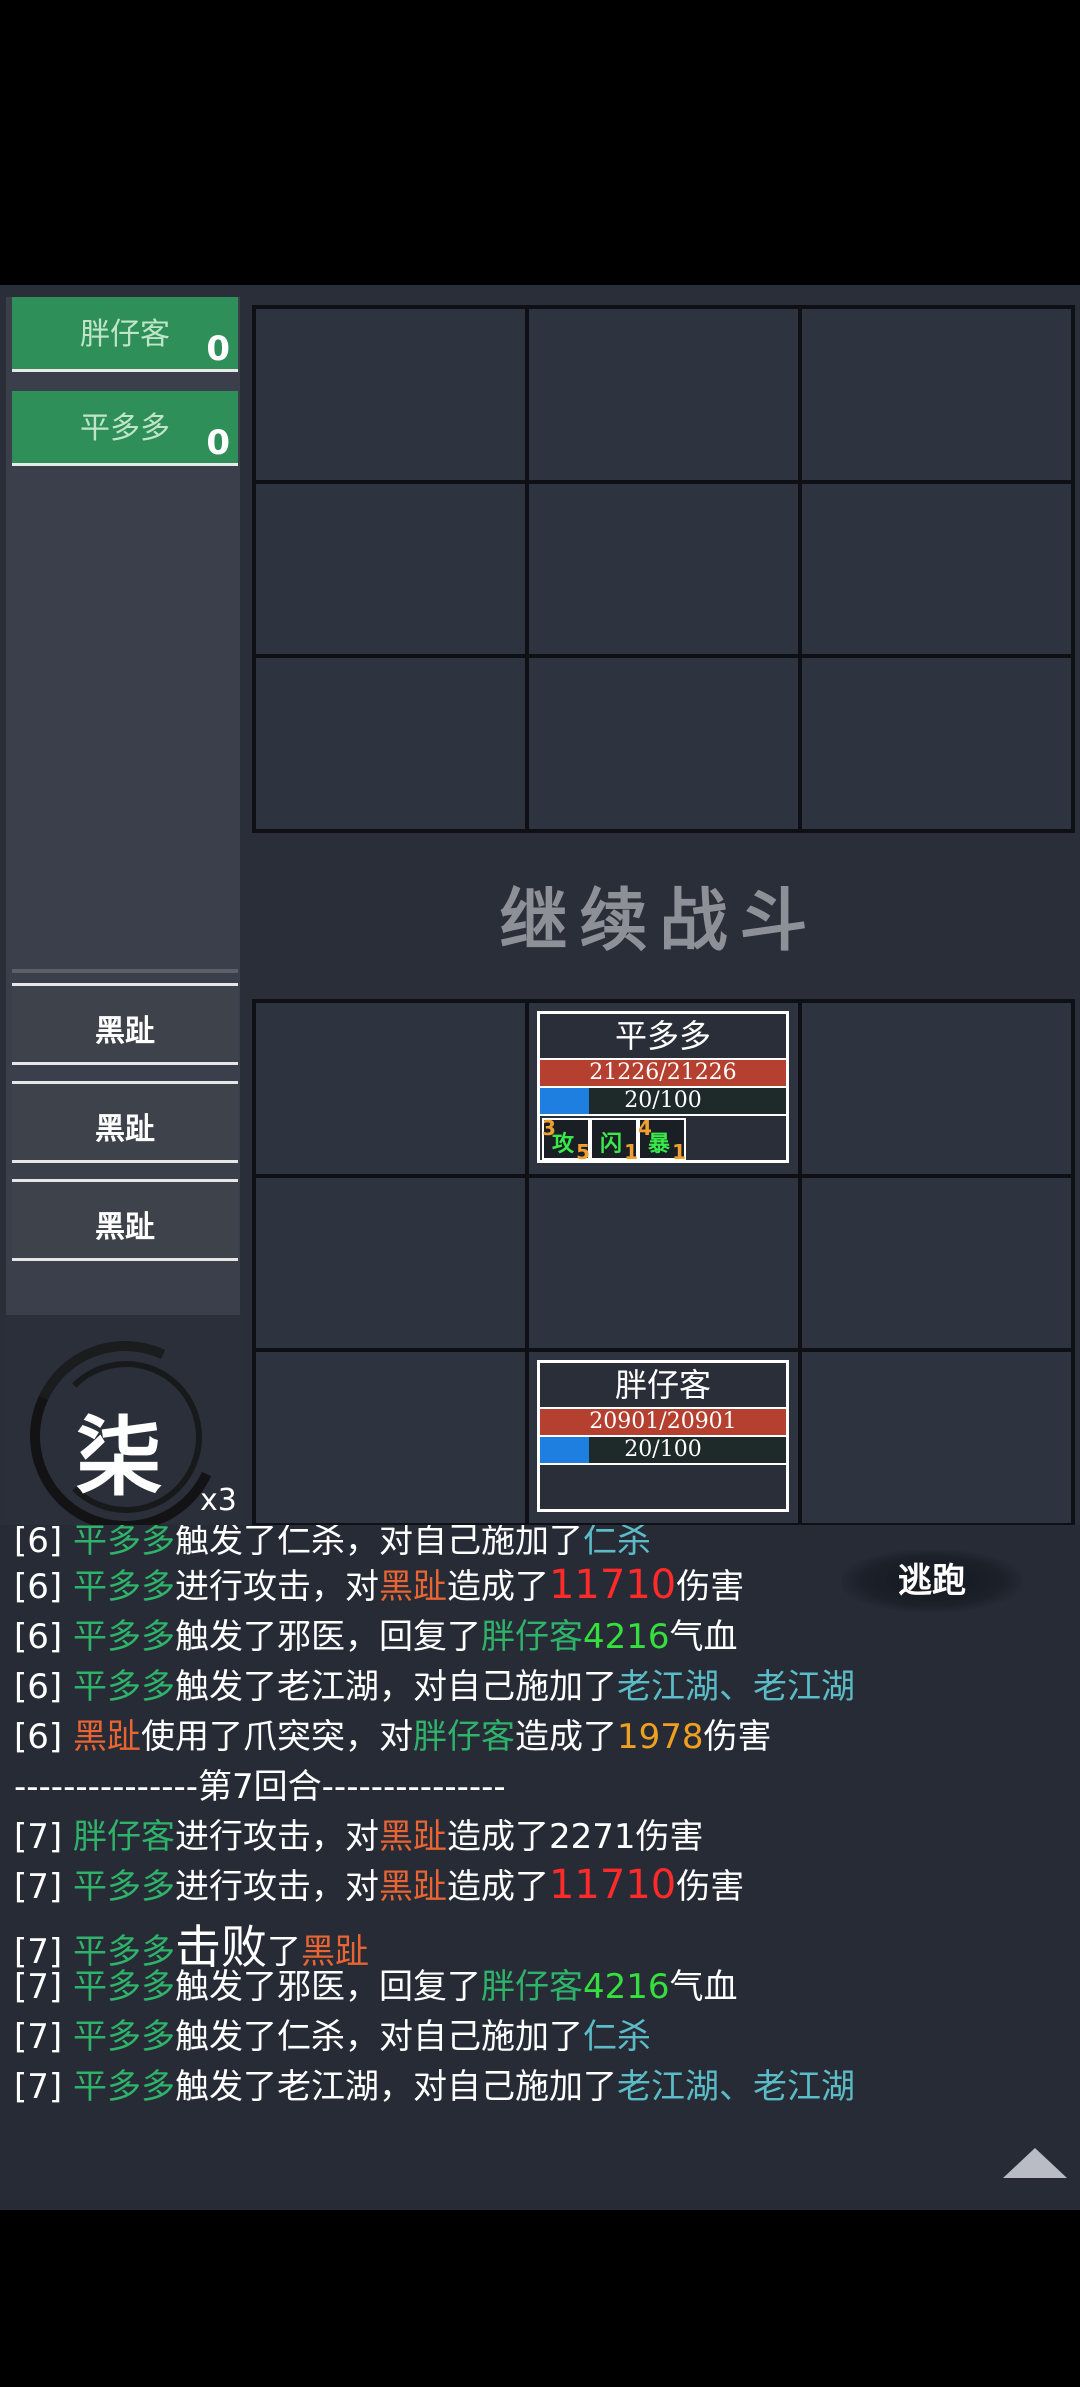 The width and height of the screenshot is (1080, 2387). Describe the element at coordinates (218, 1500) in the screenshot. I see `speed-multiplier: x3` at that location.